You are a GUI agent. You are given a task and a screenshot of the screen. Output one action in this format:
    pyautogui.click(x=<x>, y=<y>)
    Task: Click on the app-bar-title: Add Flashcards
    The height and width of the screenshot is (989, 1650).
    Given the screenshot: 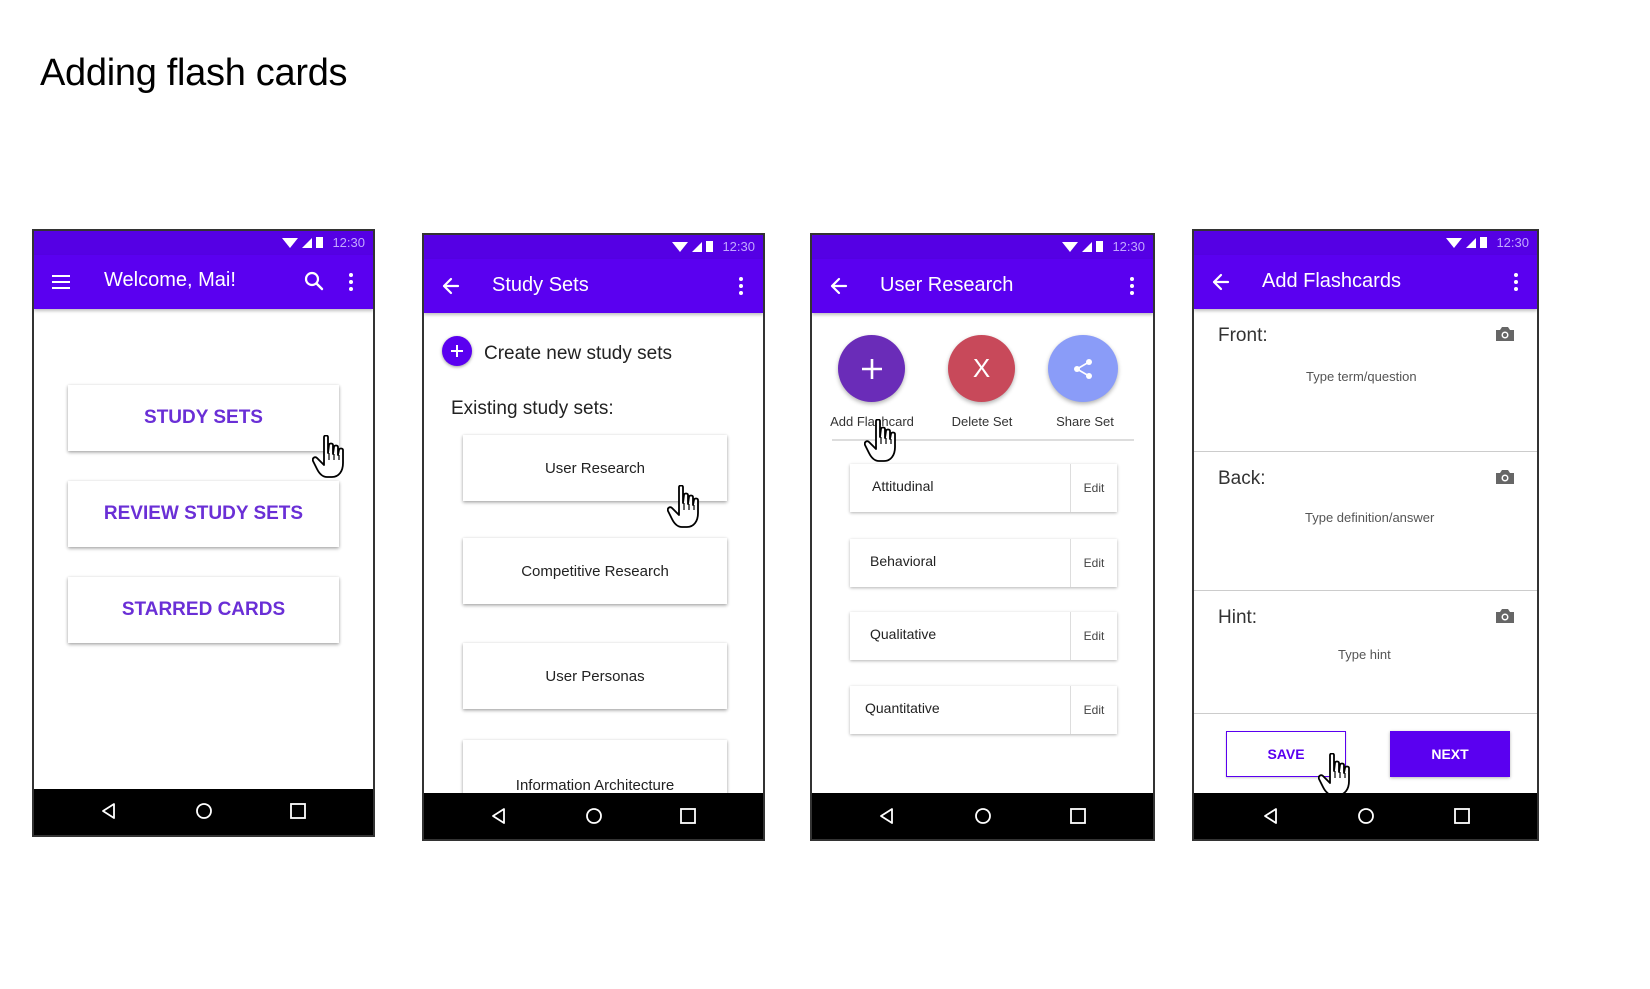 What is the action you would take?
    pyautogui.click(x=1331, y=281)
    